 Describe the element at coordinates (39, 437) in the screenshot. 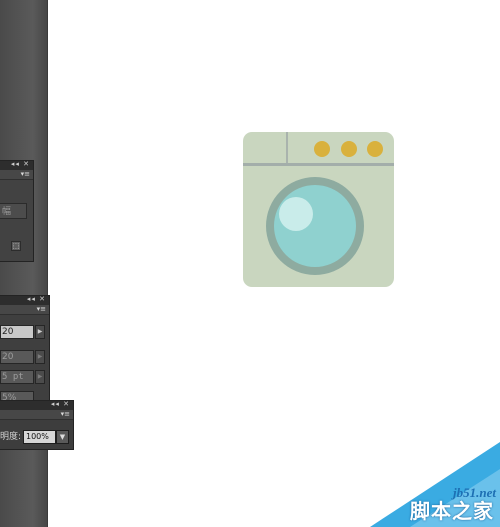

I see `opacity-input: 100%` at that location.